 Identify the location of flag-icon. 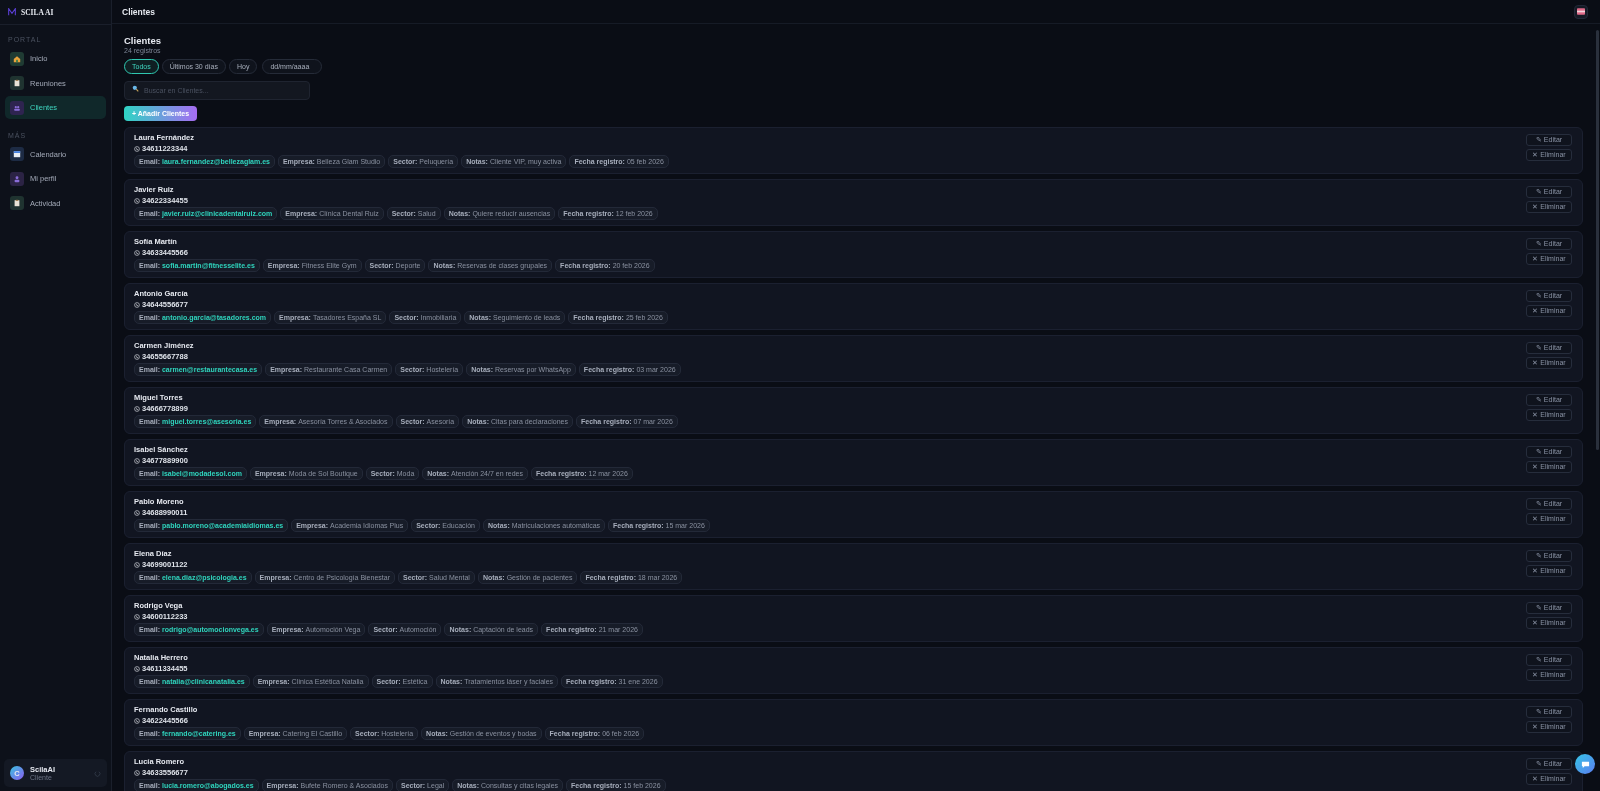
(1581, 11).